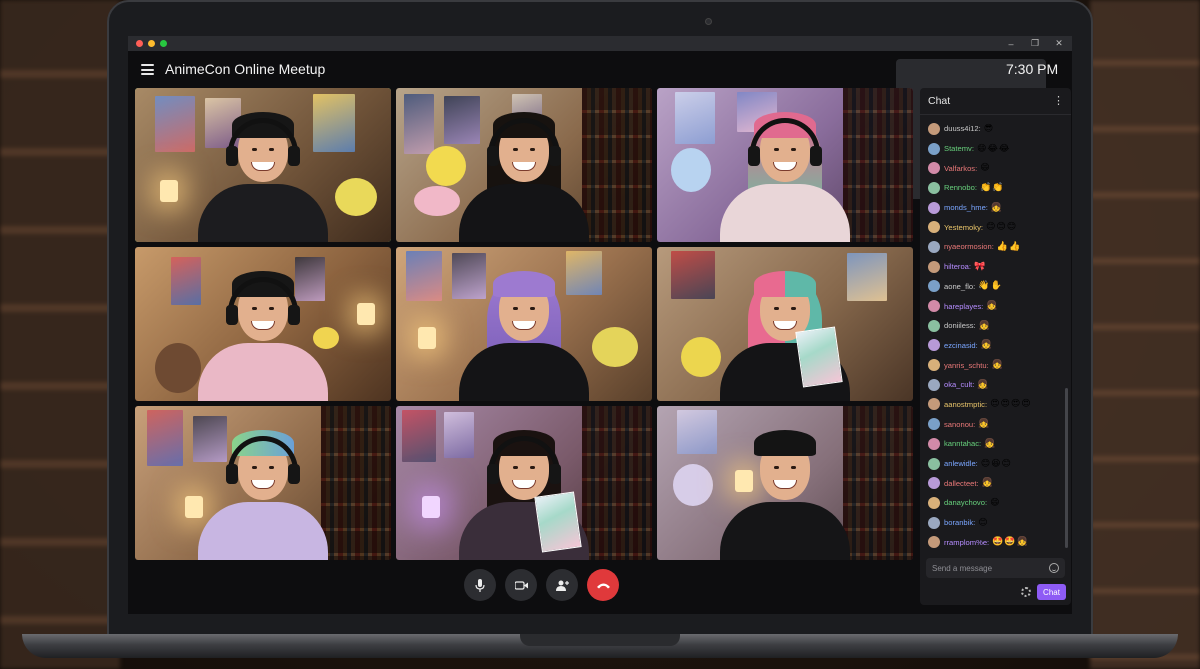  Describe the element at coordinates (959, 522) in the screenshot. I see `chat-username: boranbik:` at that location.